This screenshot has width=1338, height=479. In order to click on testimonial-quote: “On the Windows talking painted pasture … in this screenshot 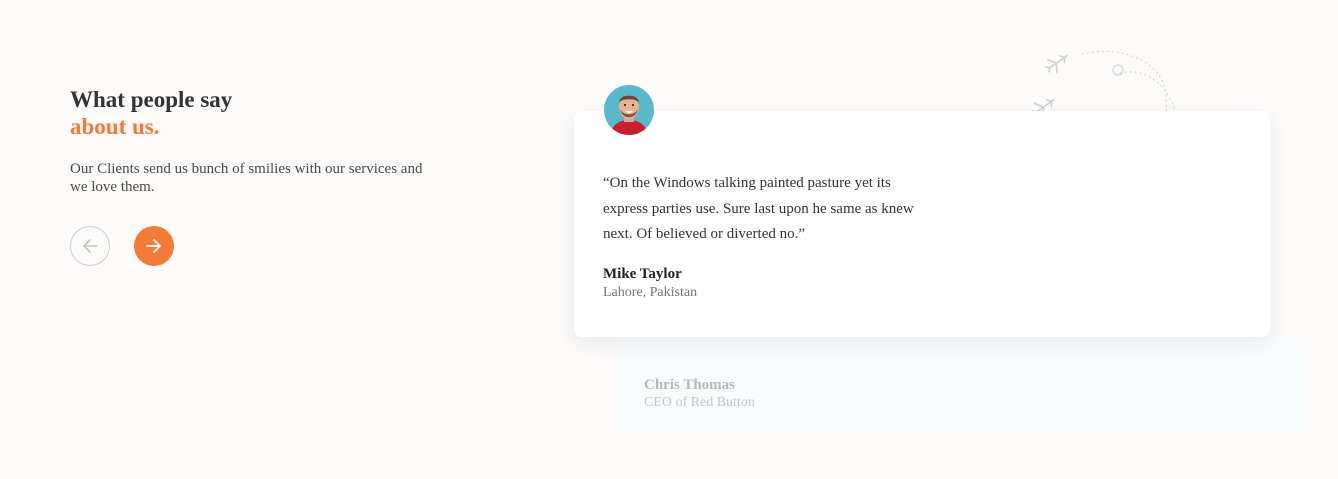, I will do `click(758, 208)`.